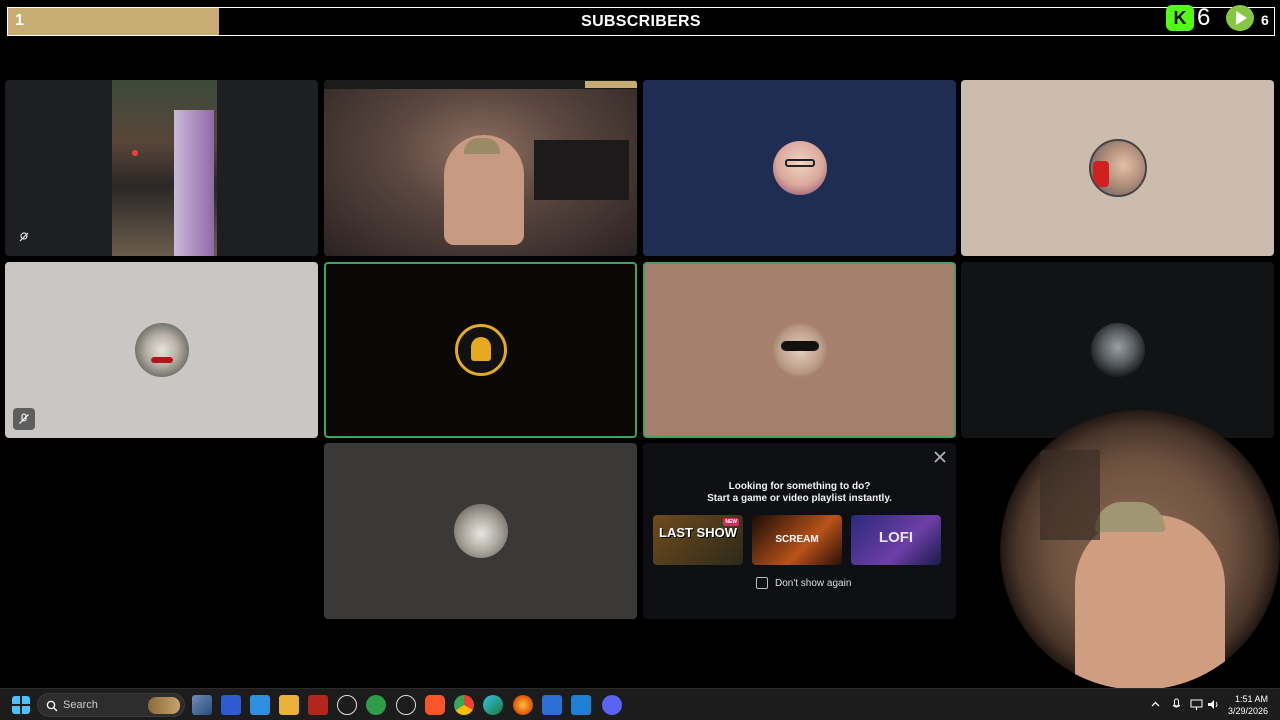 The height and width of the screenshot is (720, 1280). What do you see at coordinates (52, 706) in the screenshot?
I see `search-icon` at bounding box center [52, 706].